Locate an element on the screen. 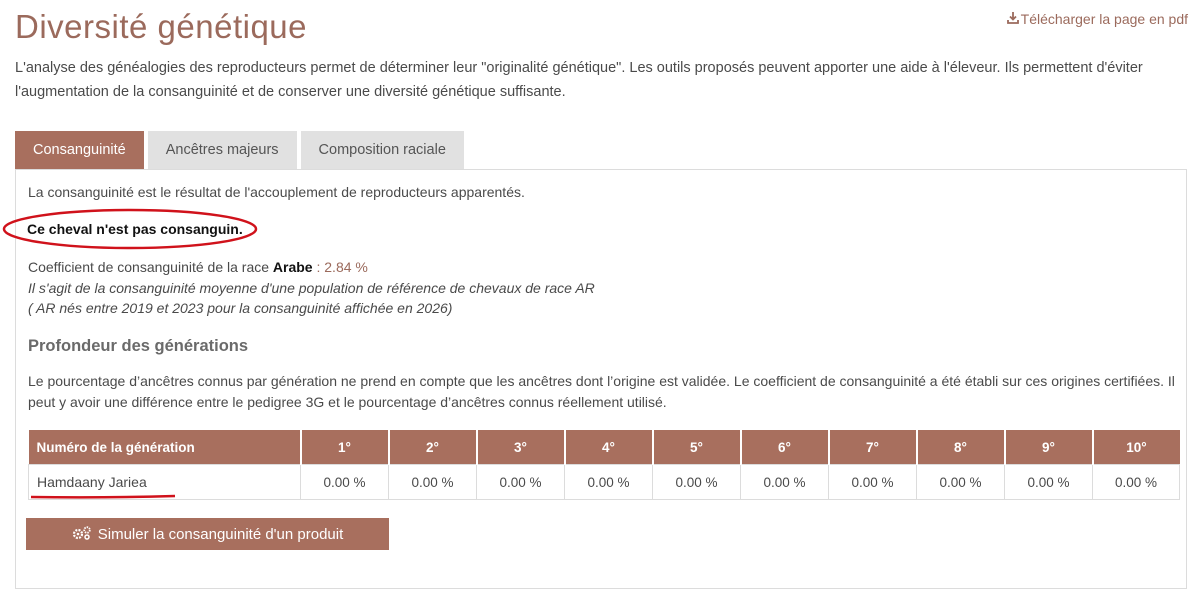  column-header: 4° is located at coordinates (609, 447).